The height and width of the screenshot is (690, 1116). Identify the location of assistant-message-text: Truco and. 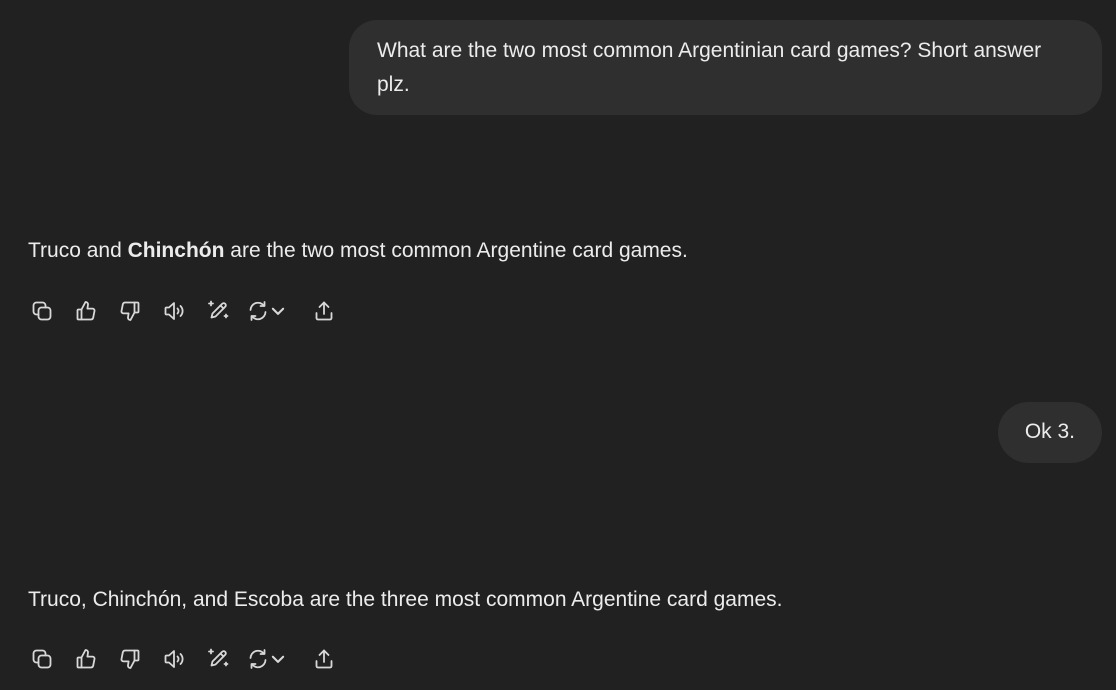
(78, 250).